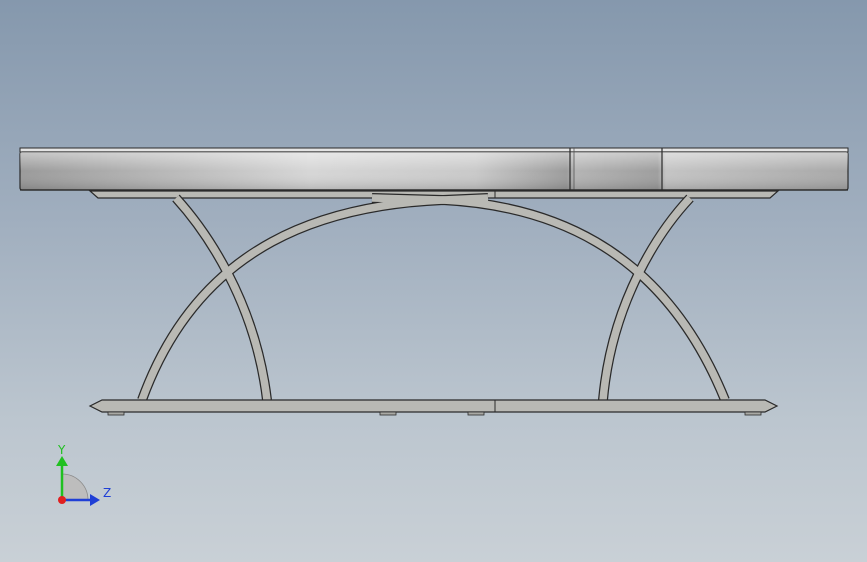  I want to click on z-arrowhead-icon, so click(95, 500).